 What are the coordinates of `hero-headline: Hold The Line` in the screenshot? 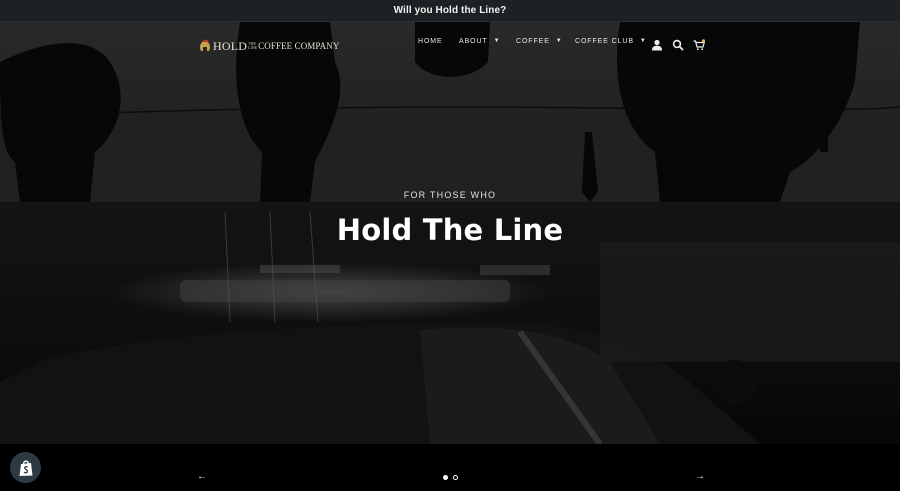 It's located at (450, 230).